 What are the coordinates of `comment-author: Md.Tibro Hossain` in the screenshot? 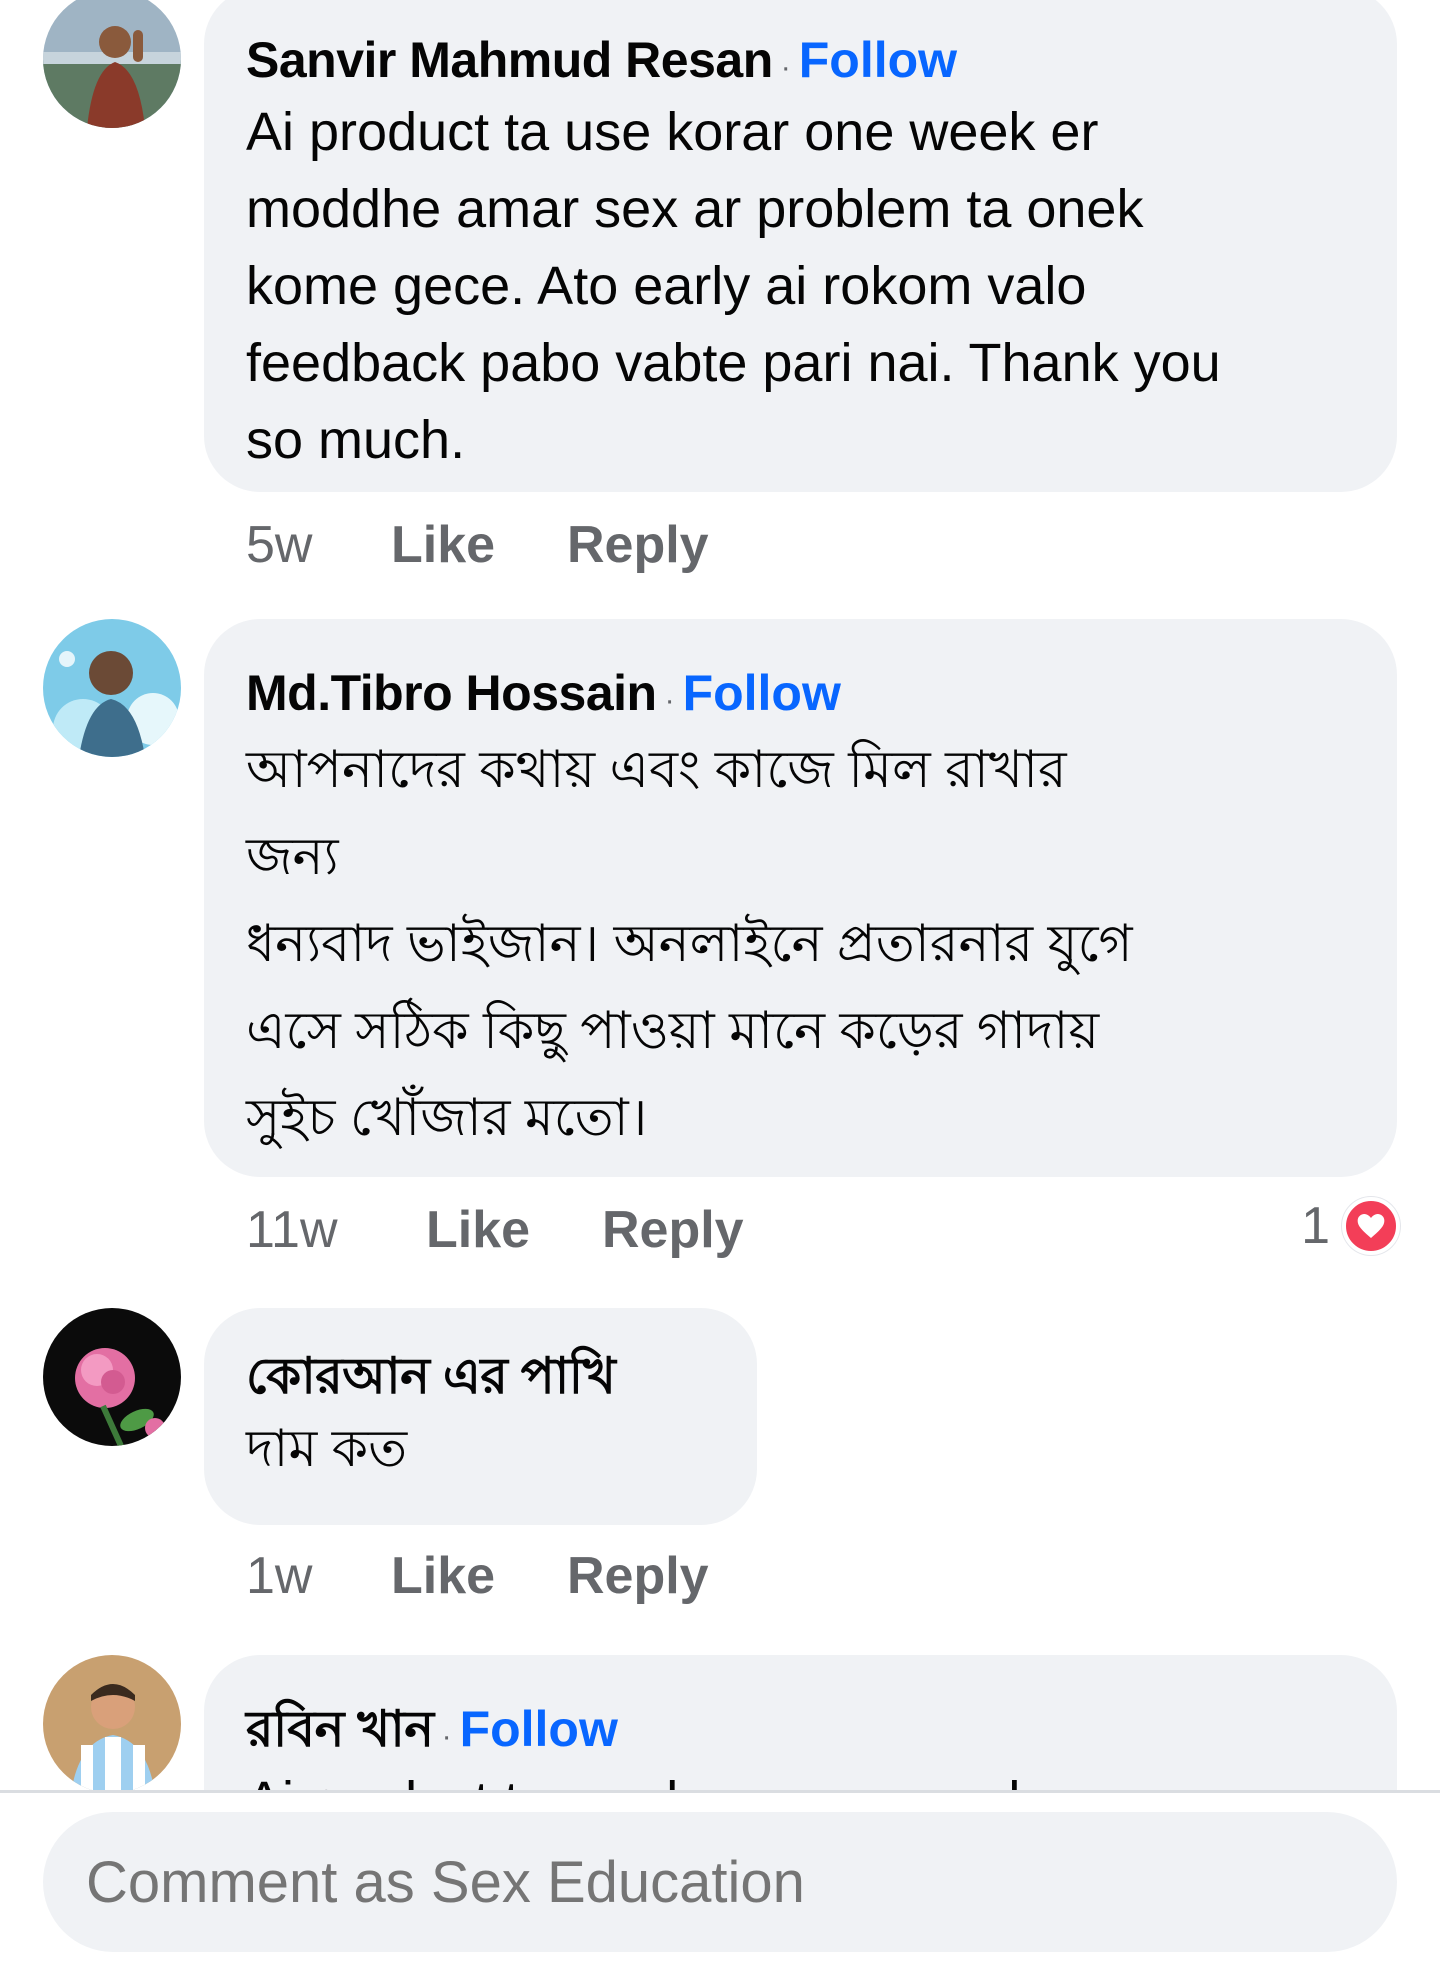 It's located at (451, 693).